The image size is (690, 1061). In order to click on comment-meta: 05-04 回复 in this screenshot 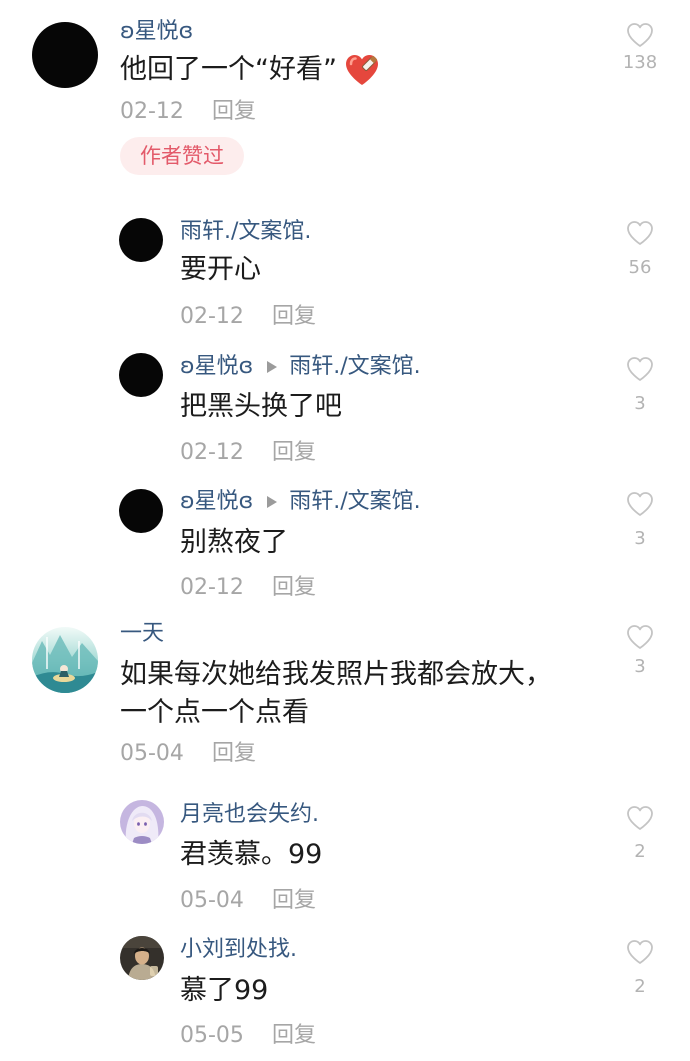, I will do `click(188, 754)`.